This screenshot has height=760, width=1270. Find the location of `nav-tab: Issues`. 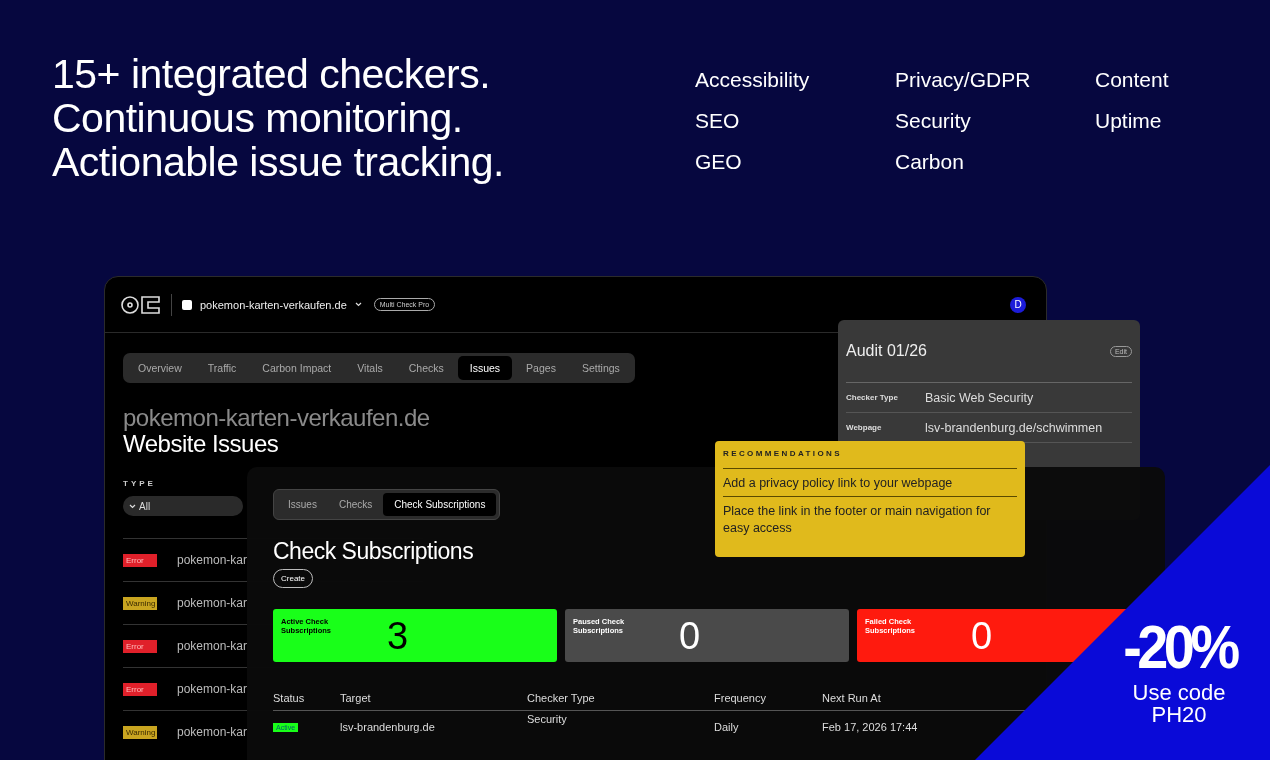

nav-tab: Issues is located at coordinates (485, 368).